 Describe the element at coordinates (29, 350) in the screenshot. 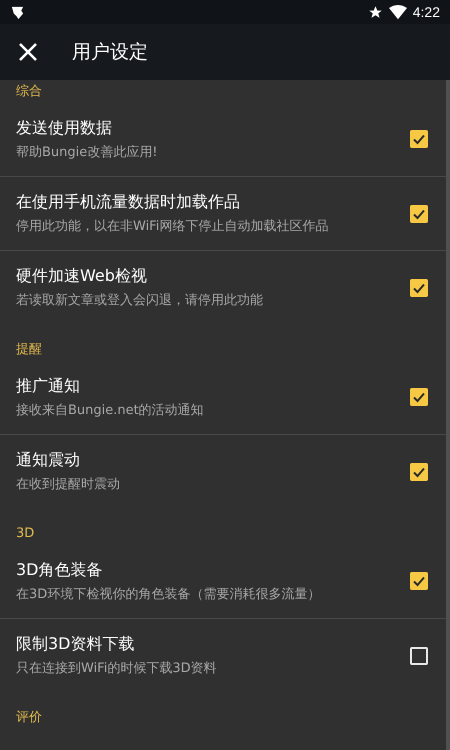

I see `section-header: 提醒` at that location.